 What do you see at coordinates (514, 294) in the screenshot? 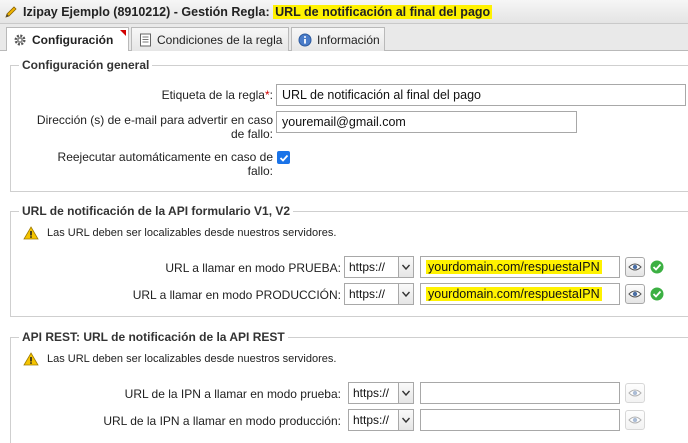
I see `url-prod-value: yourdomain.com/respuestaIPN` at bounding box center [514, 294].